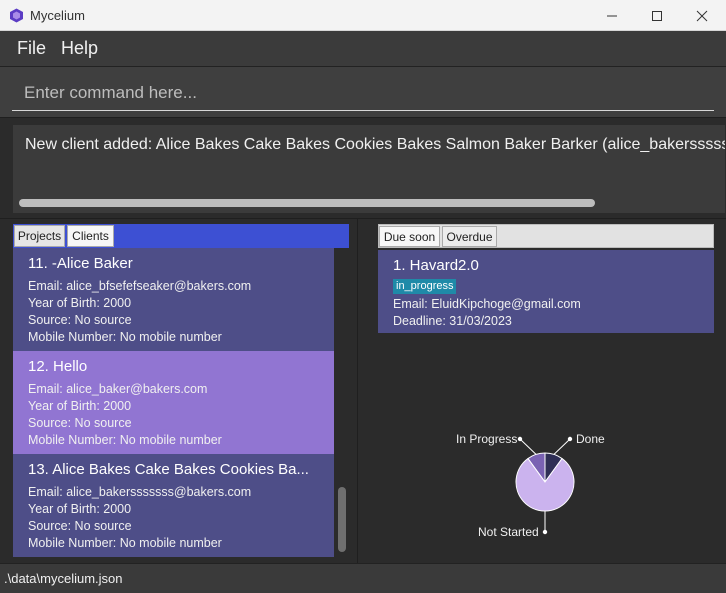 This screenshot has width=726, height=593. I want to click on command-box, so click(363, 92).